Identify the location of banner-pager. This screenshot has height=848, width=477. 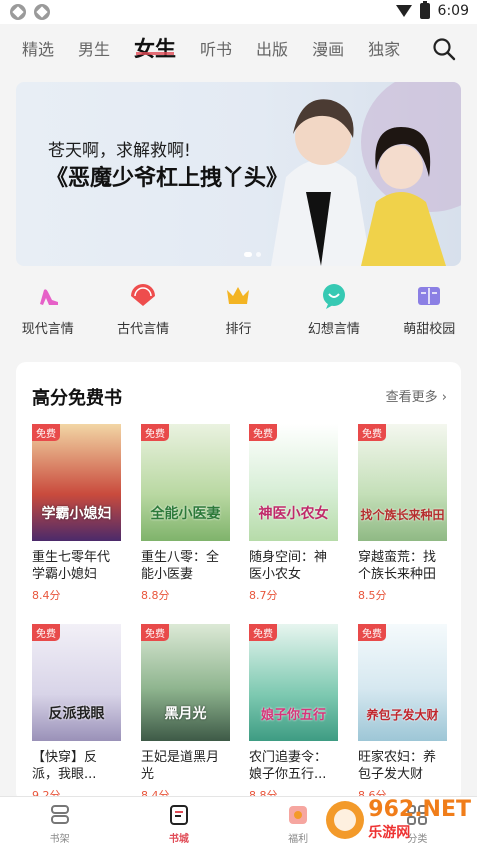
(252, 254).